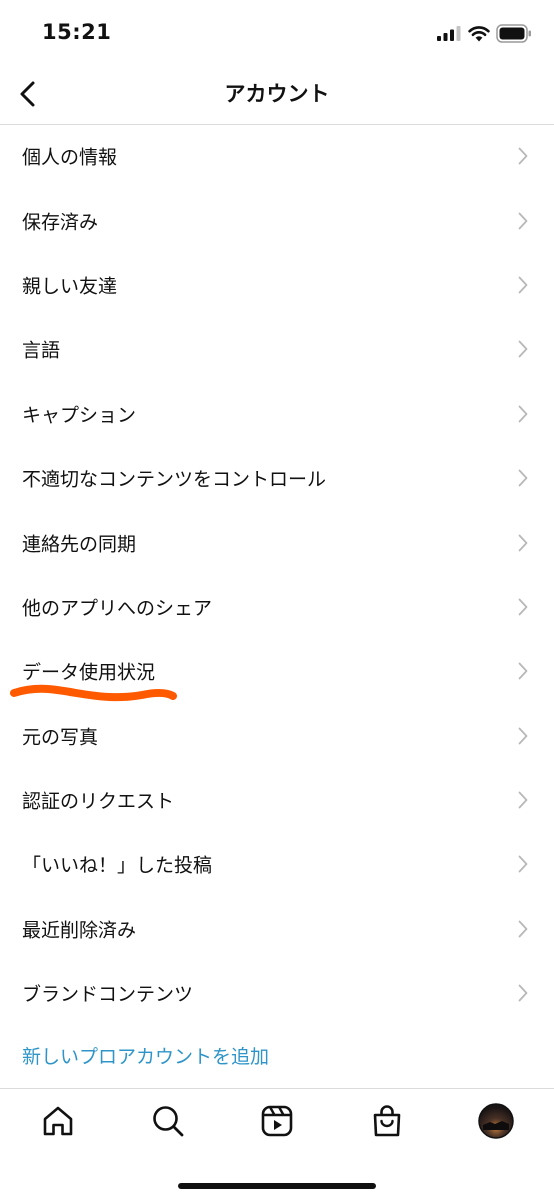 This screenshot has width=554, height=1200. Describe the element at coordinates (513, 33) in the screenshot. I see `battery-icon` at that location.